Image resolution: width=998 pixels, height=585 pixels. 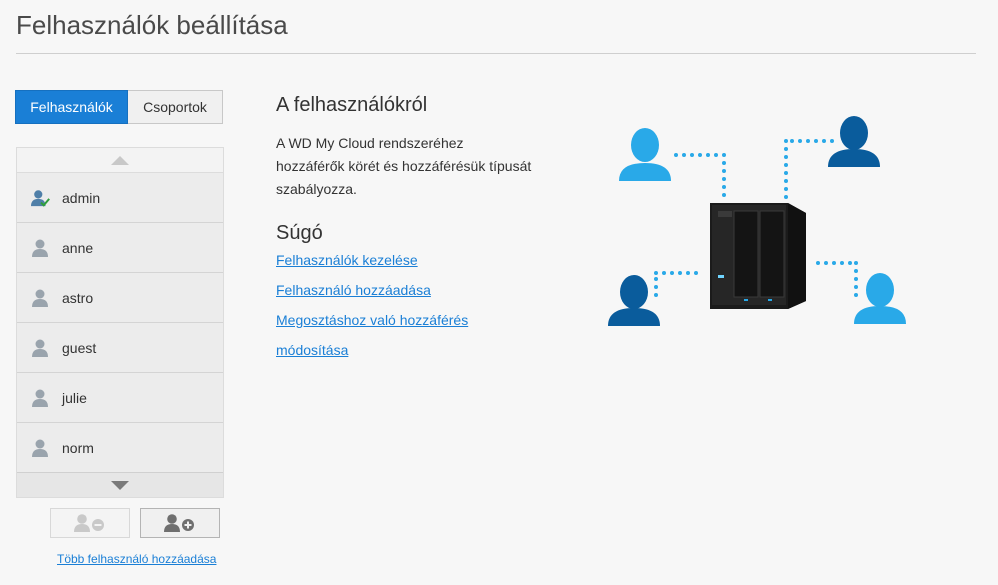 What do you see at coordinates (370, 143) in the screenshot?
I see `about-line: A WD My Cloud rendszeréhez` at bounding box center [370, 143].